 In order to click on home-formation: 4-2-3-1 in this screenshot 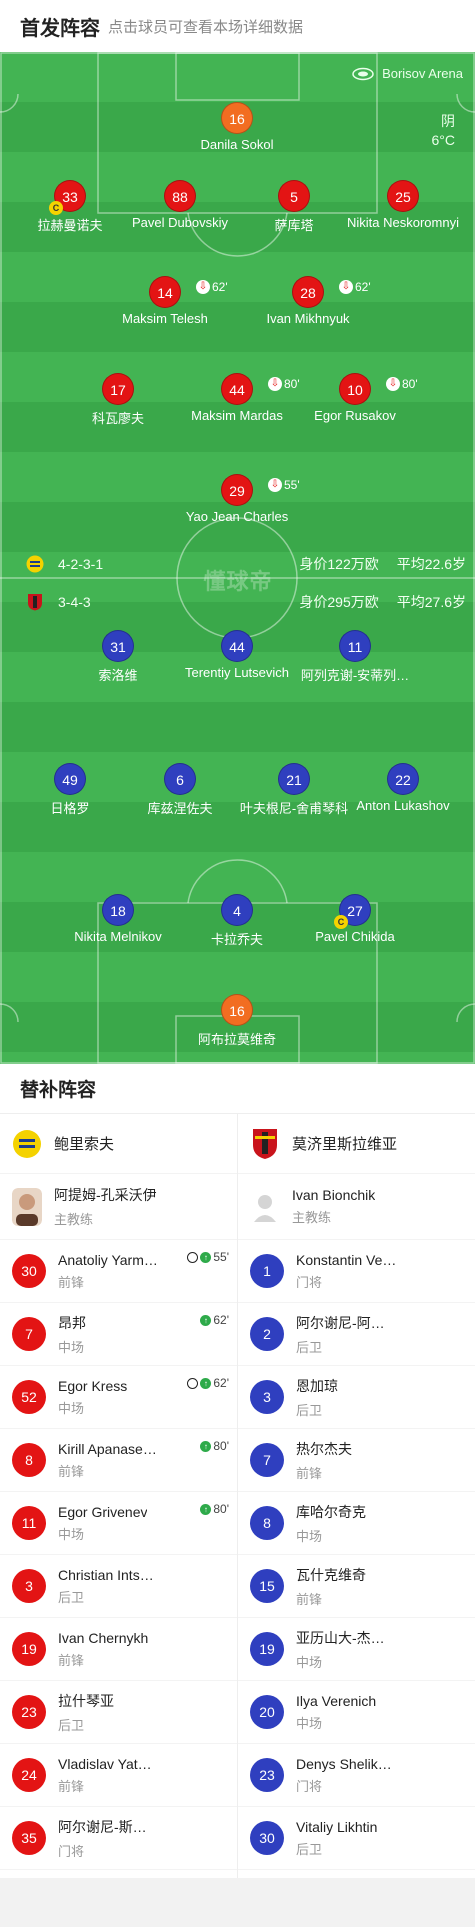, I will do `click(81, 564)`.